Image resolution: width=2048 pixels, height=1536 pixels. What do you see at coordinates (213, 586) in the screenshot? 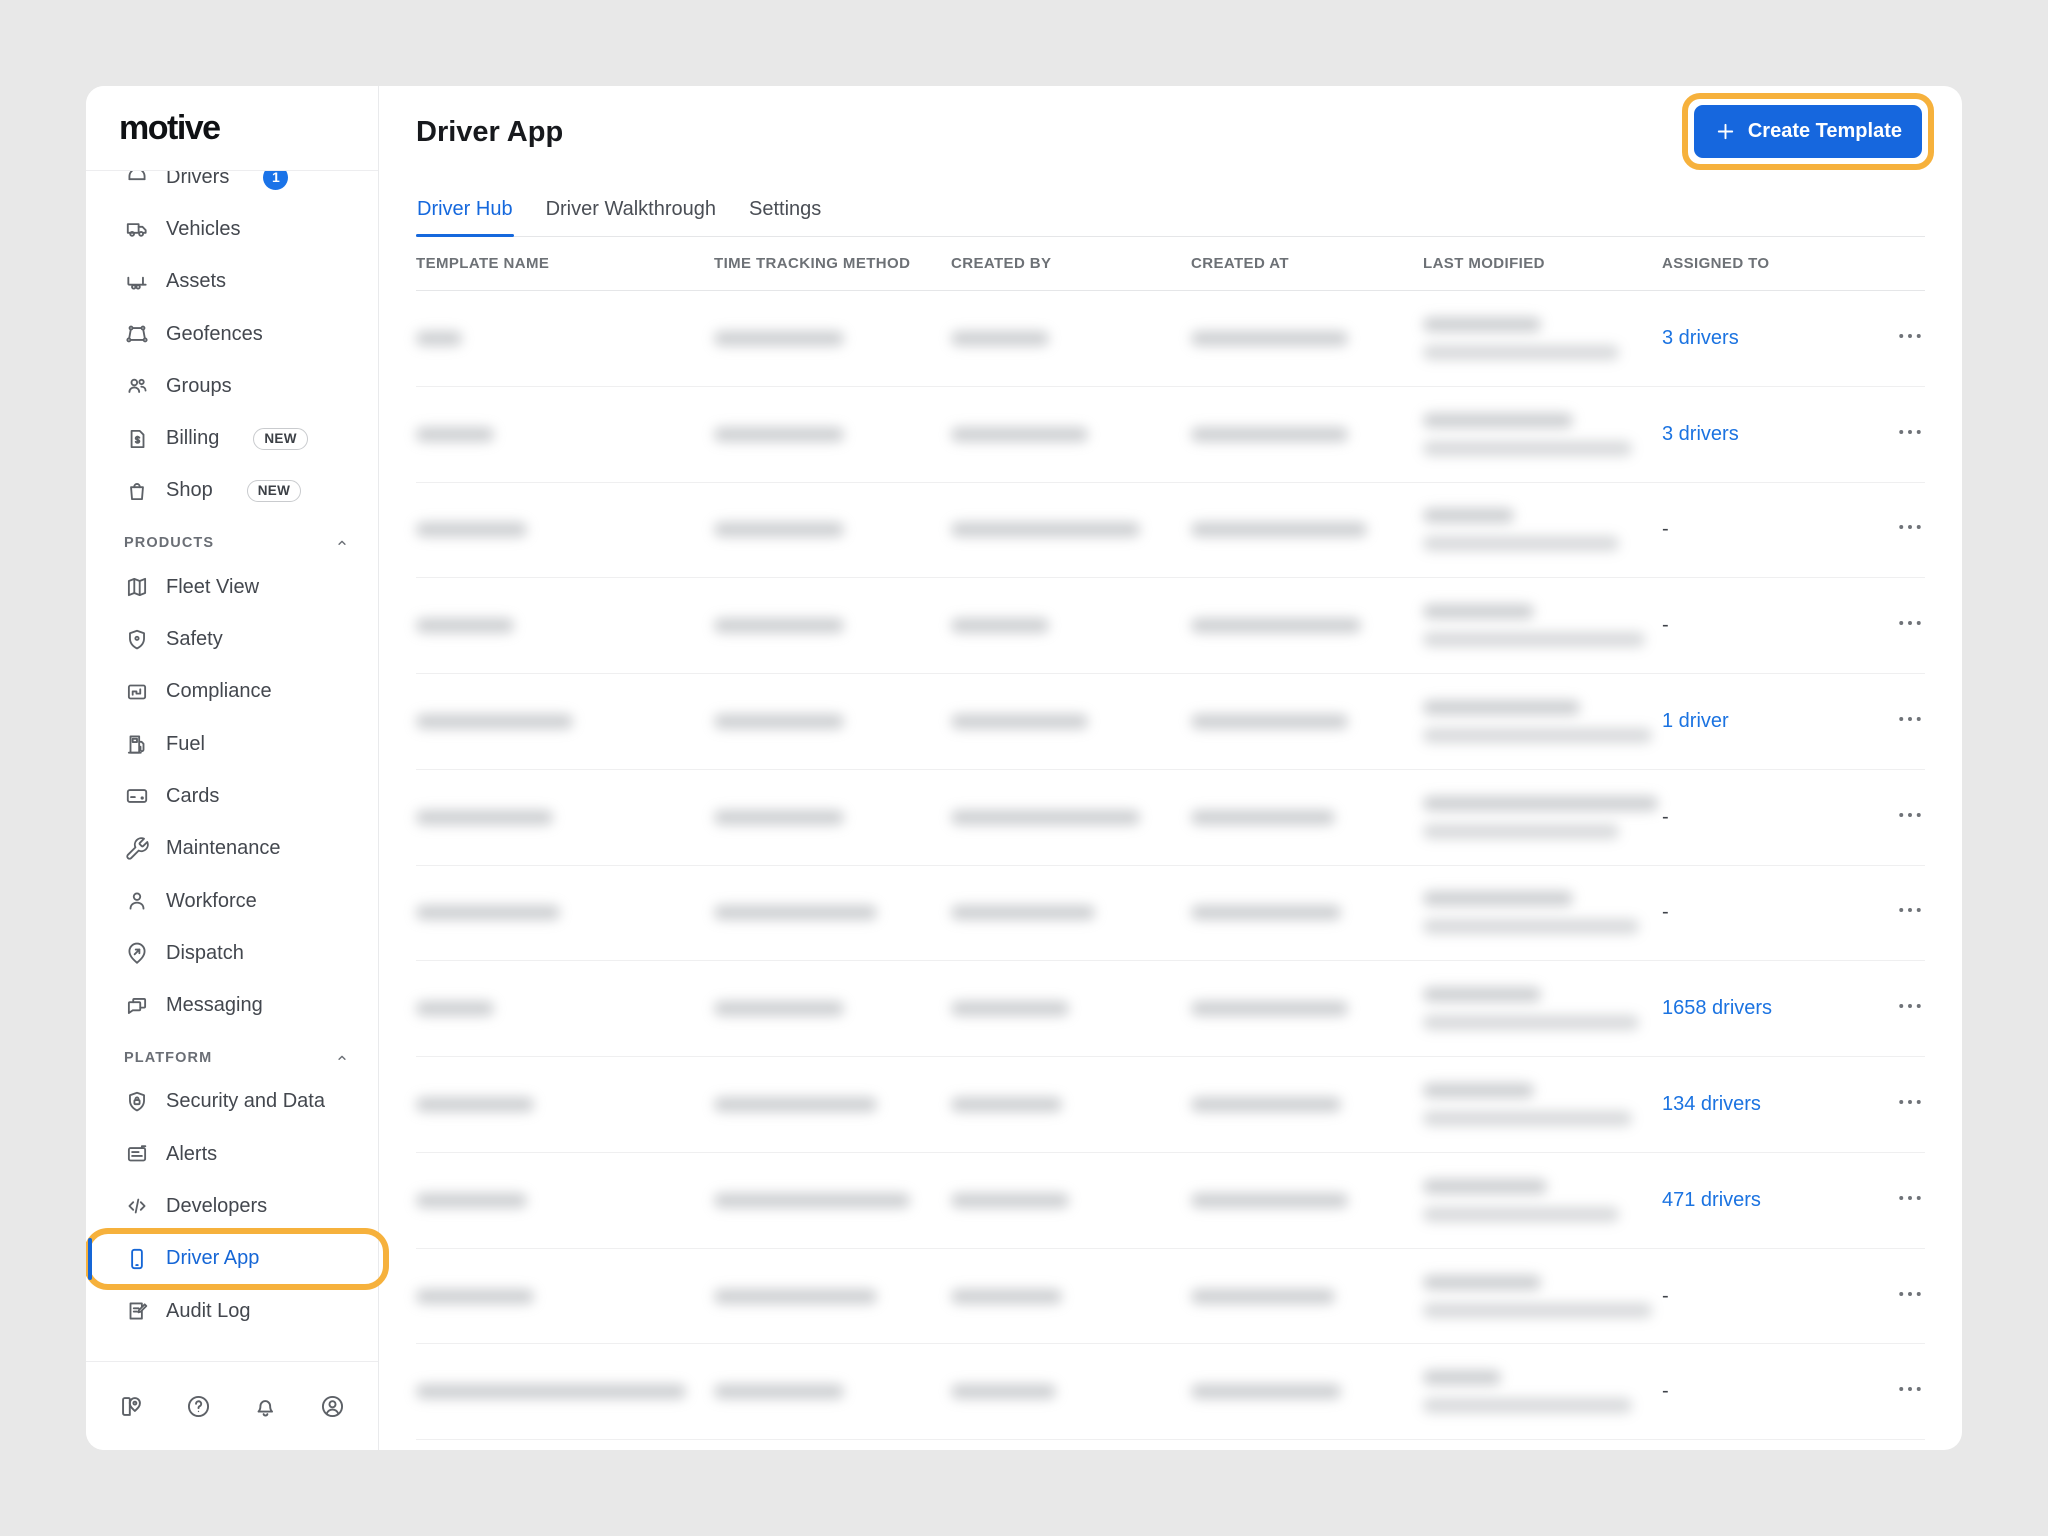
I see `sidebar-item-label: Fleet View` at bounding box center [213, 586].